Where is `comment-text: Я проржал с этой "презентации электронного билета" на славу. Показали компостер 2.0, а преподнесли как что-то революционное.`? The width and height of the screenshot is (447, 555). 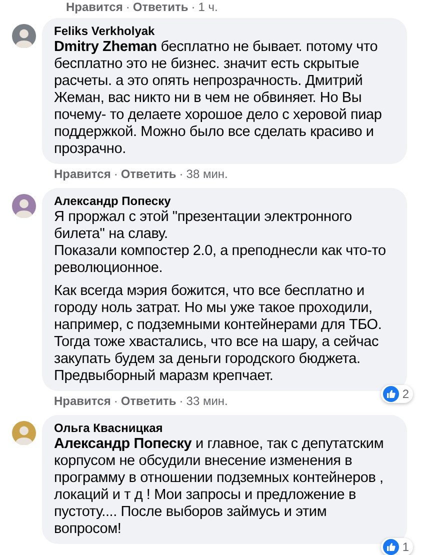
comment-text: Я проржал с этой "презентации электронного билета" на славу. Показали компостер 2.0, а преподнесли как что-то революционное. is located at coordinates (220, 243).